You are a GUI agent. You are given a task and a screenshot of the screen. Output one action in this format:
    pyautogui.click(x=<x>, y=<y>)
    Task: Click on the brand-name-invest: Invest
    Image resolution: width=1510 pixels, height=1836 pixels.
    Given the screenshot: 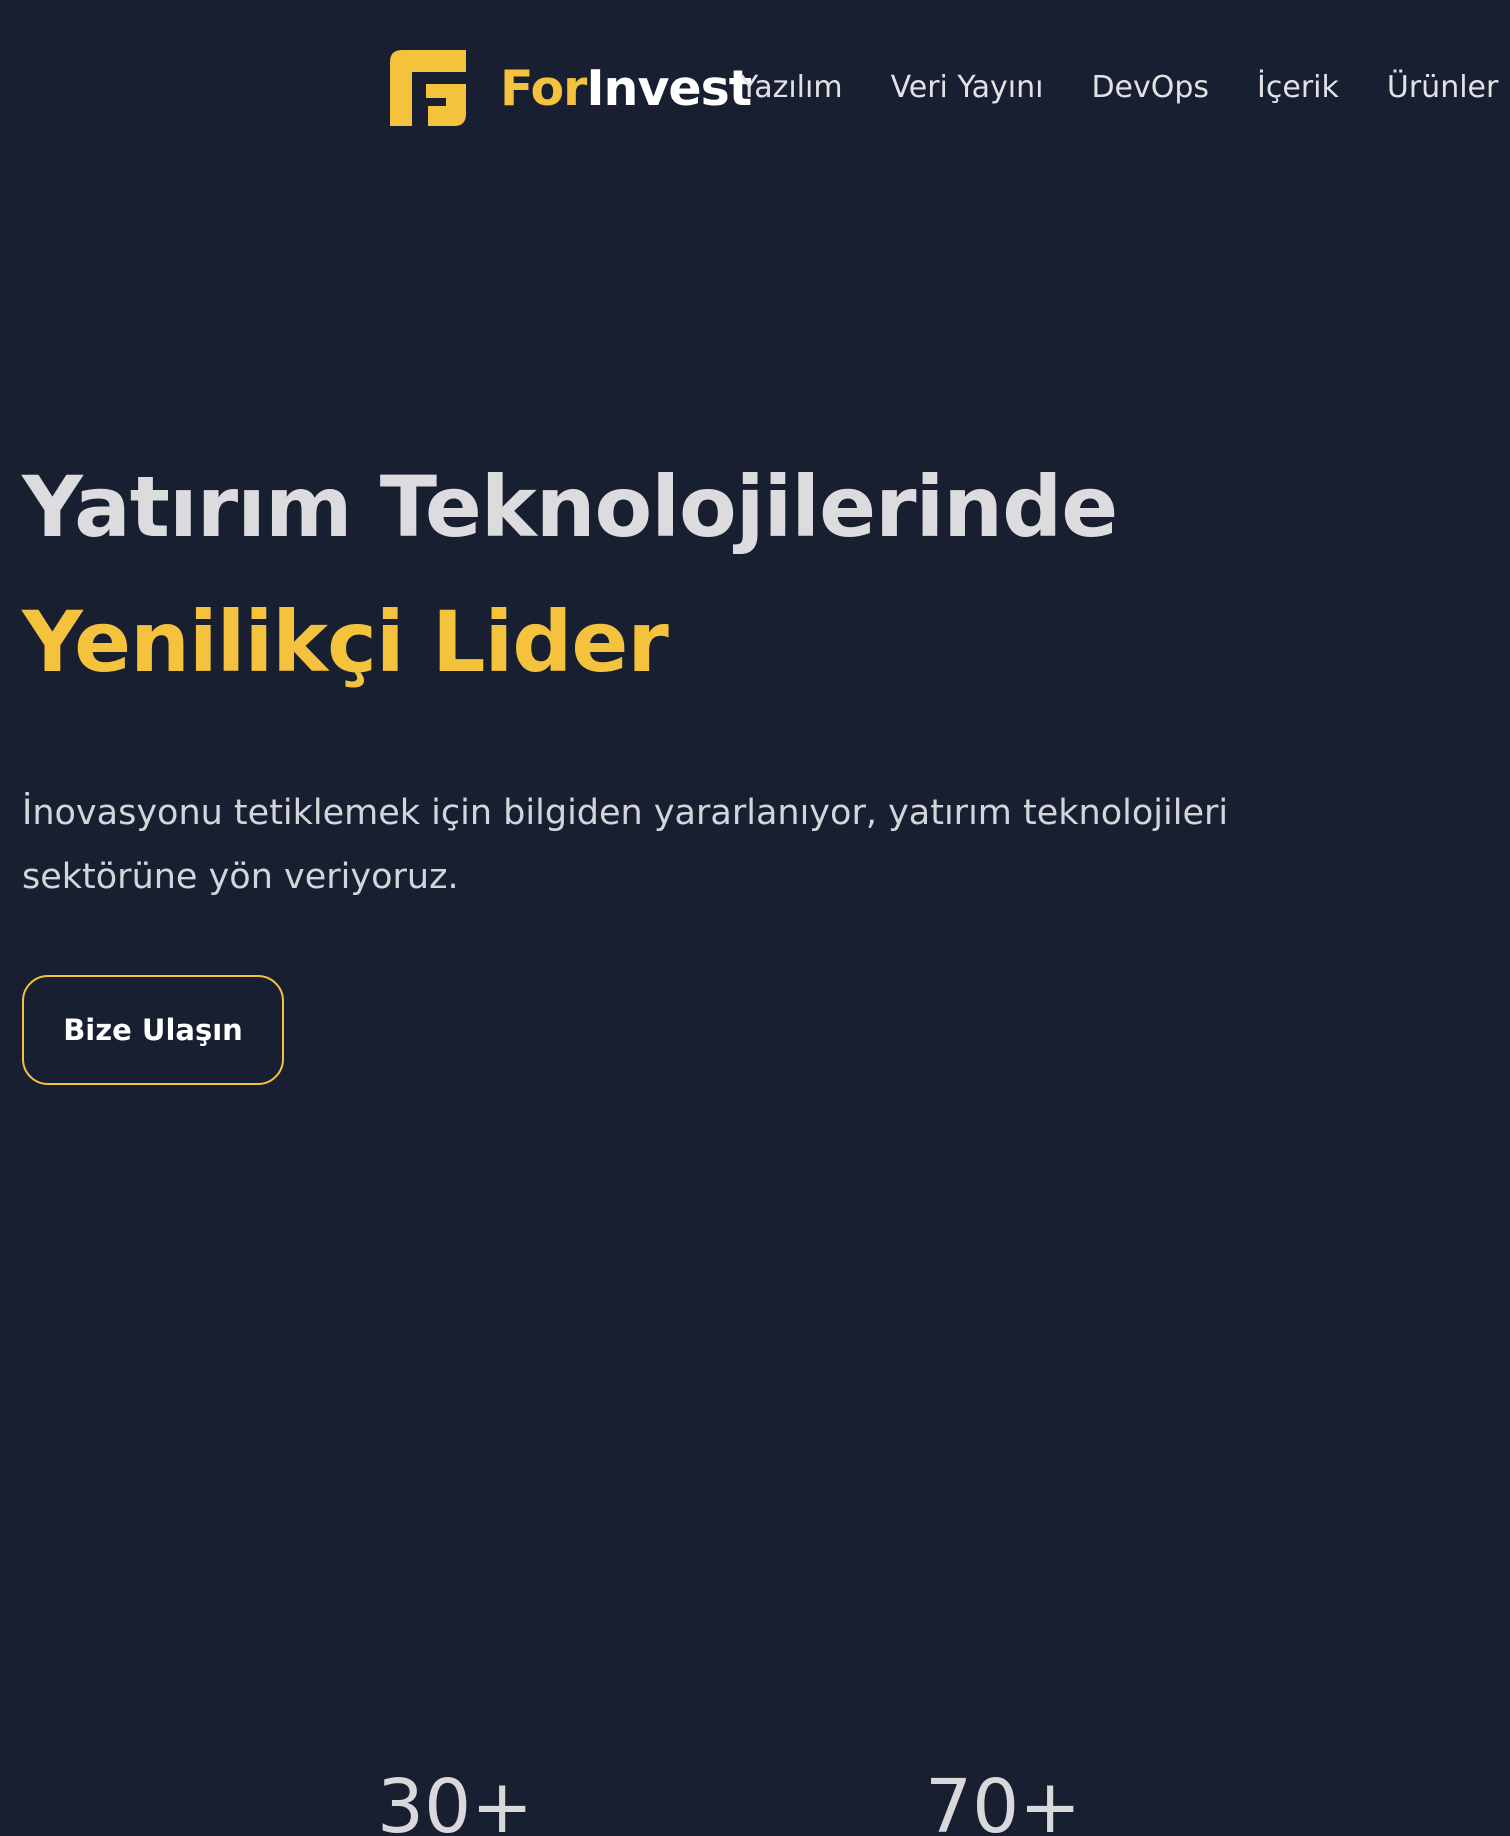 What is the action you would take?
    pyautogui.click(x=669, y=88)
    